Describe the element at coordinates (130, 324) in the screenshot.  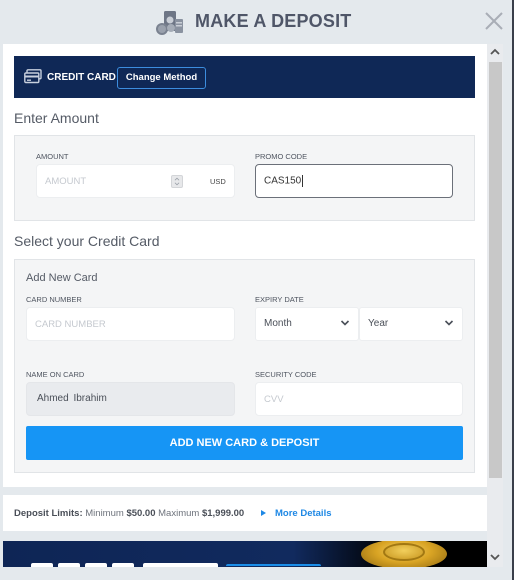
I see `card-number-input: CARD NUMBER` at that location.